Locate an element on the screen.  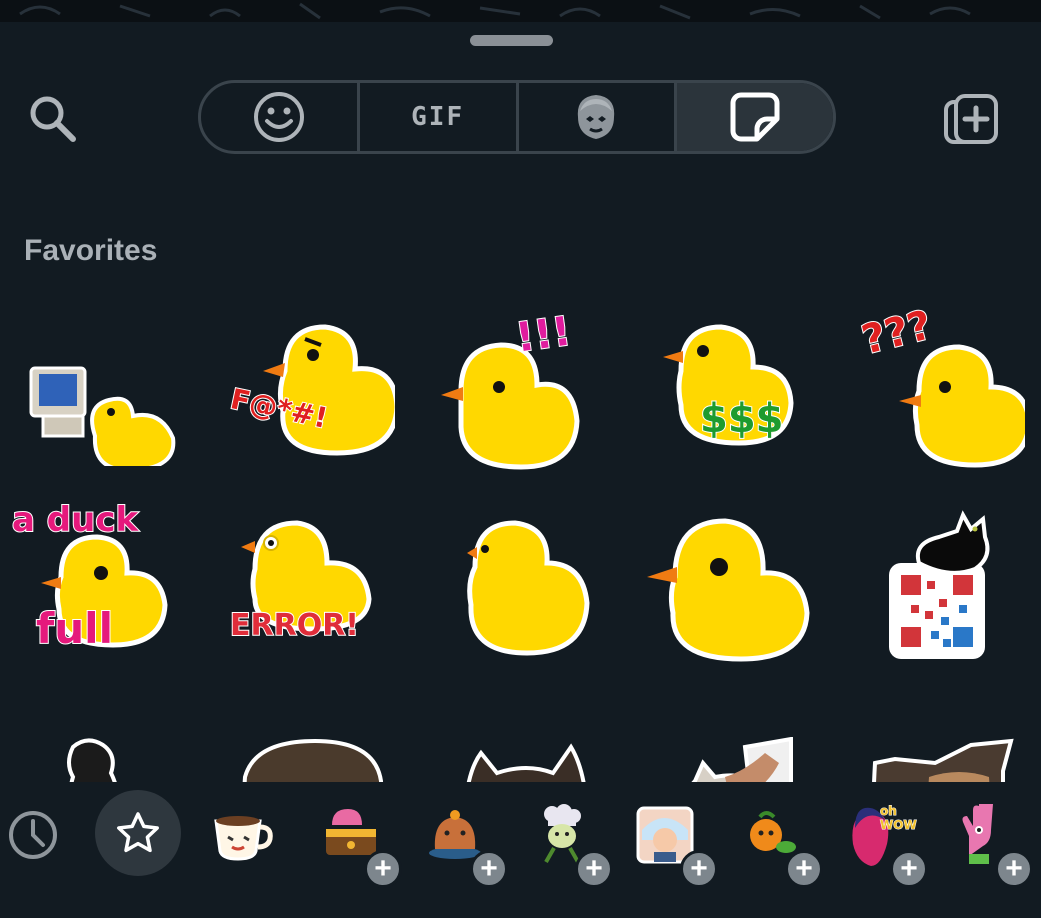
gif-label: GIF is located at coordinates (438, 117).